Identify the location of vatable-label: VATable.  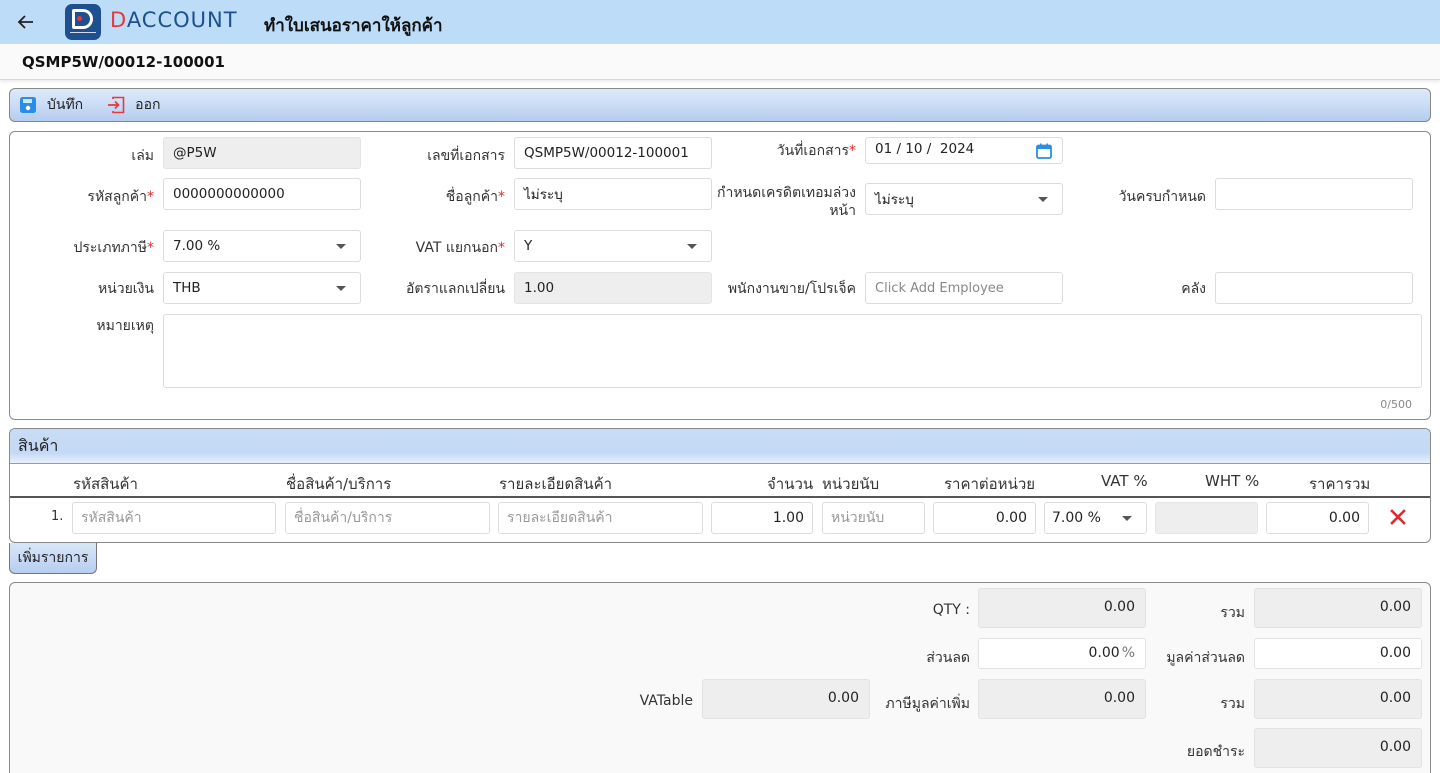
(666, 701).